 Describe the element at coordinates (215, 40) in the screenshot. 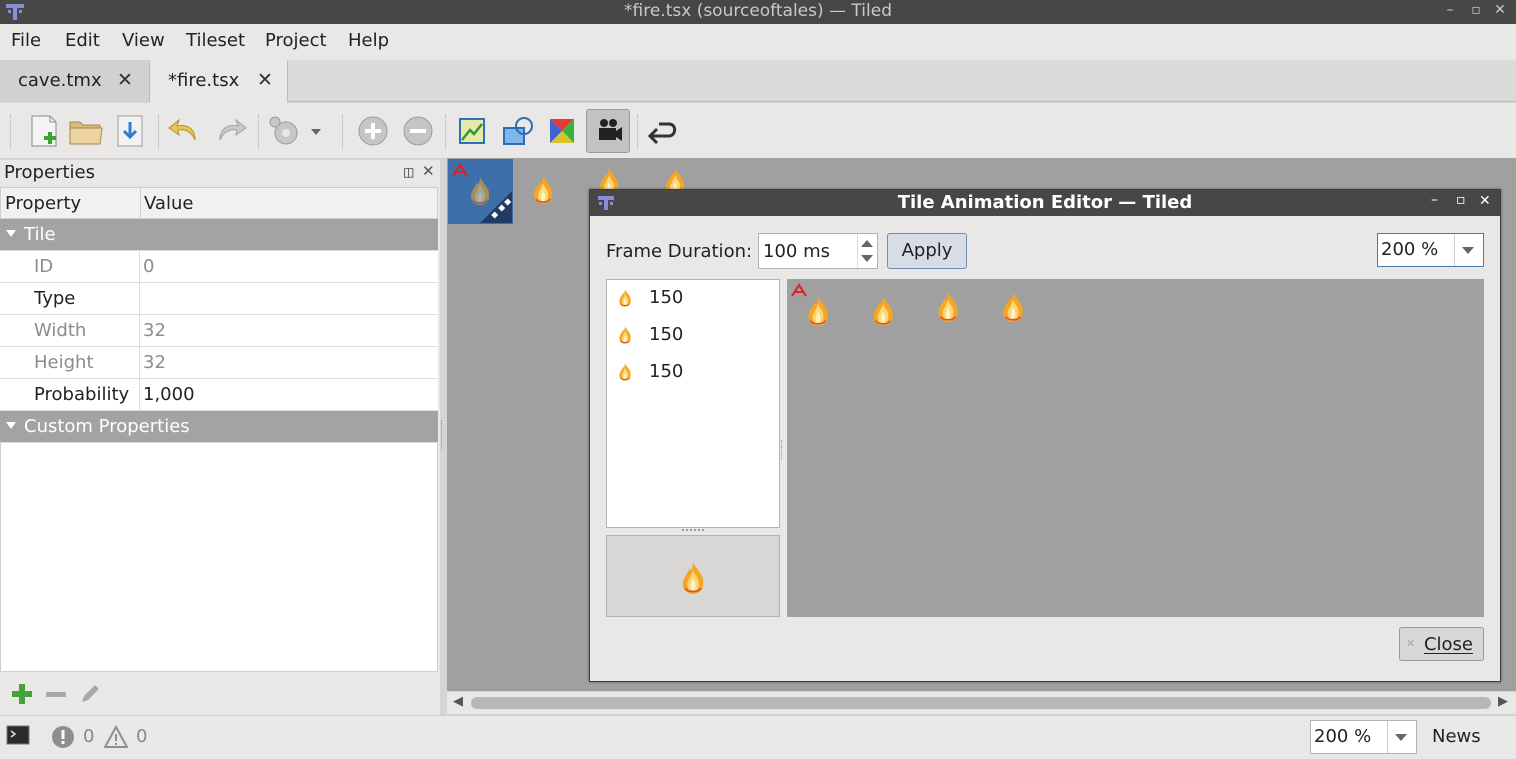

I see `menu-tileset: Tileset` at that location.